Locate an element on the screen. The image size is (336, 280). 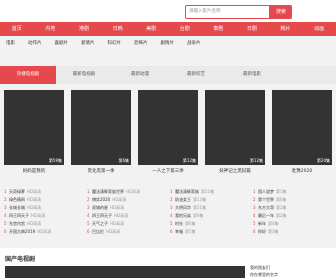
list-item: 3 长城长城 HD高清 is located at coordinates (43, 208).